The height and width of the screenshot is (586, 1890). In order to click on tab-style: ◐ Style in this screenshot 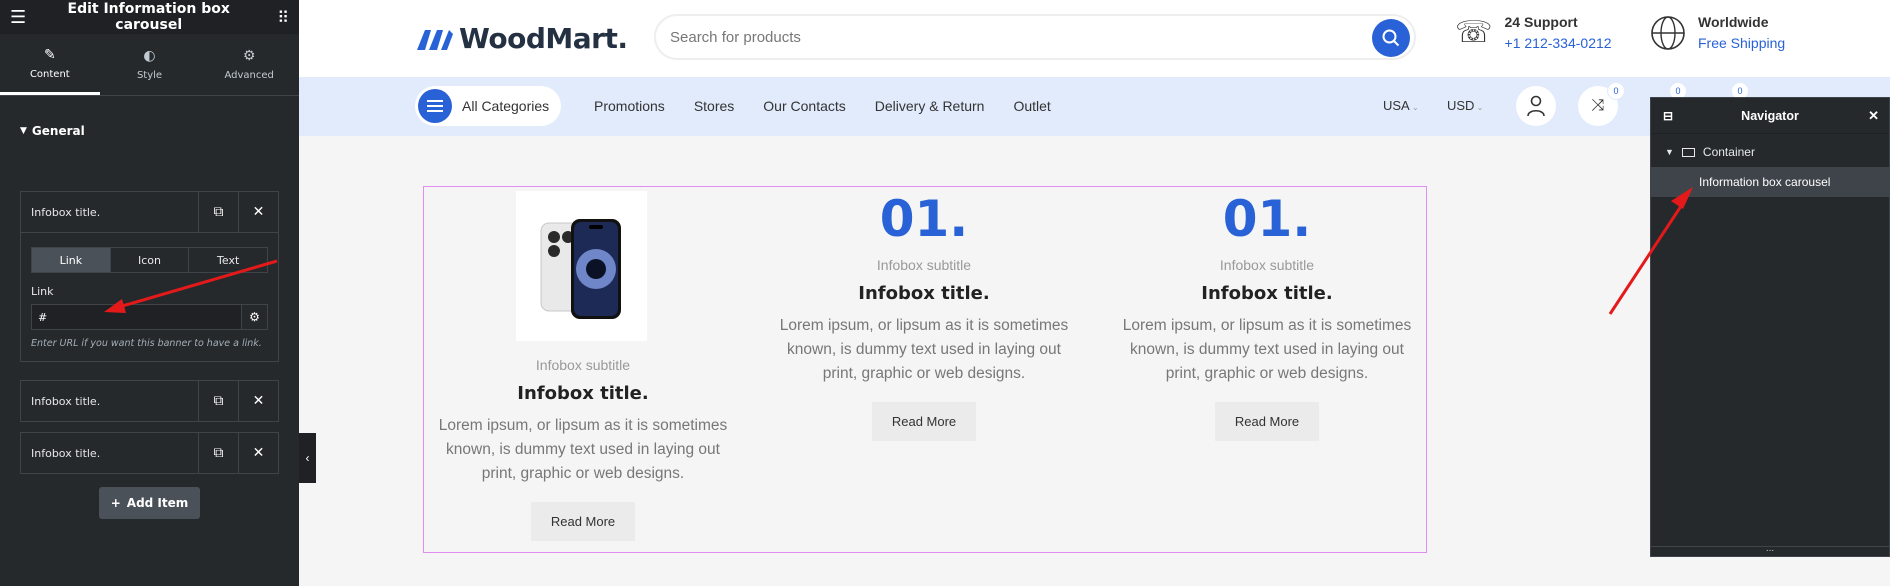, I will do `click(150, 64)`.